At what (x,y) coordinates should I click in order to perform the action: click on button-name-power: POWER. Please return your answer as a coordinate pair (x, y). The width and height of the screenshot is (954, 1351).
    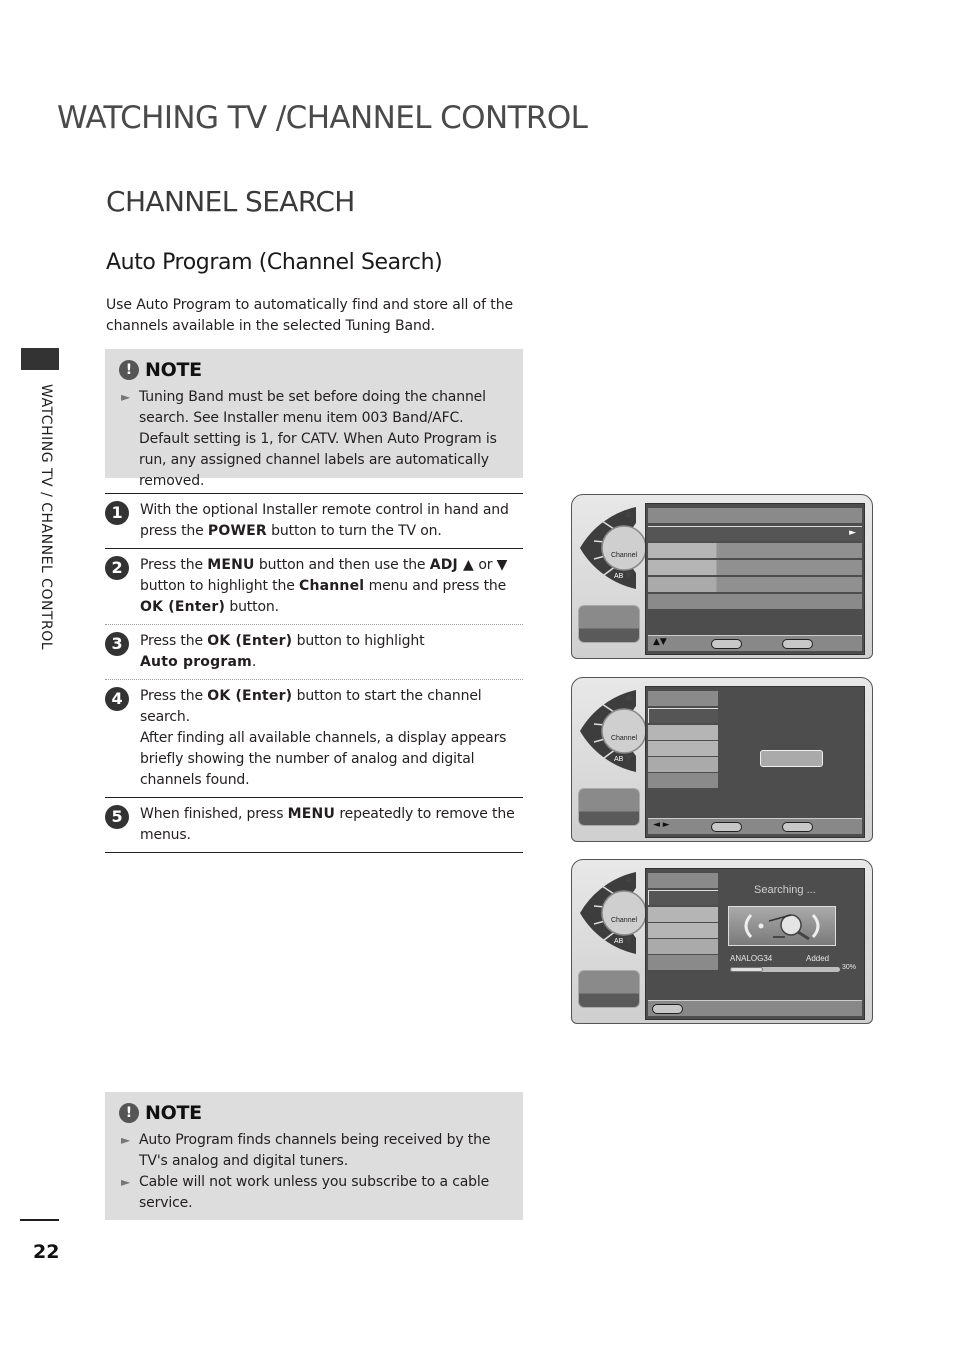
    Looking at the image, I should click on (237, 531).